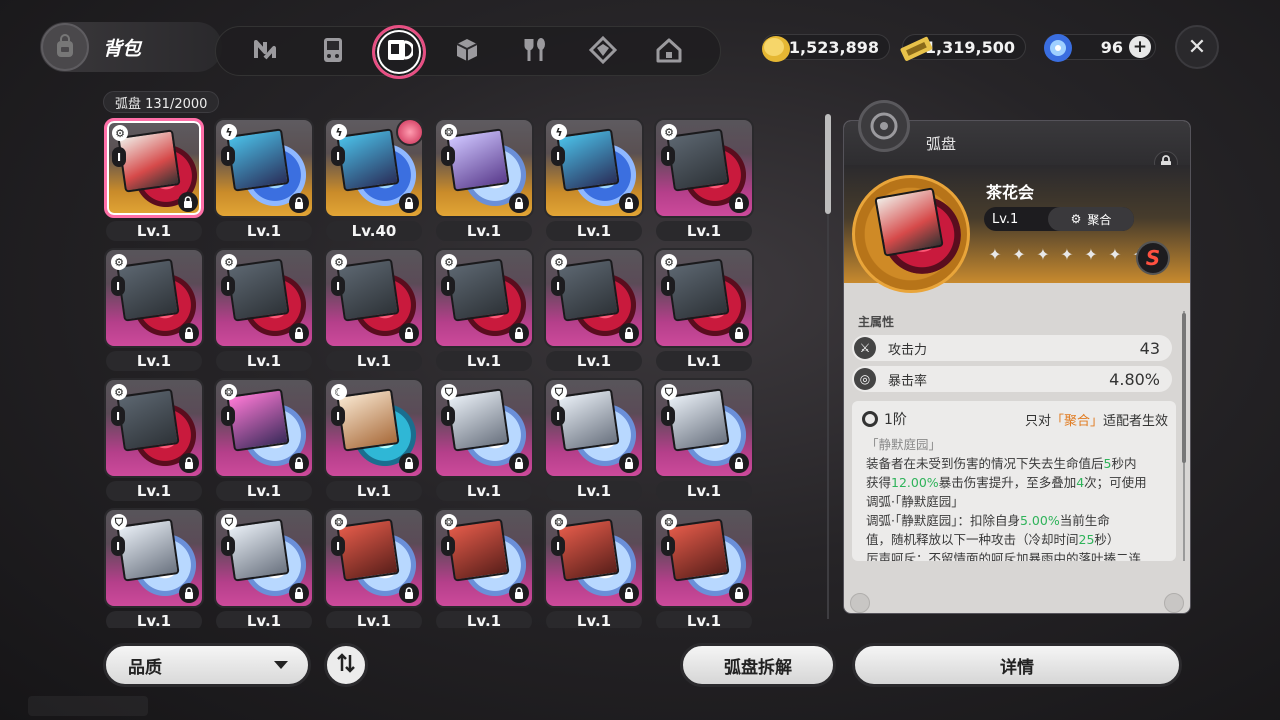 The image size is (1280, 720). I want to click on disc-item: ☾ I Lv.1, so click(374, 443).